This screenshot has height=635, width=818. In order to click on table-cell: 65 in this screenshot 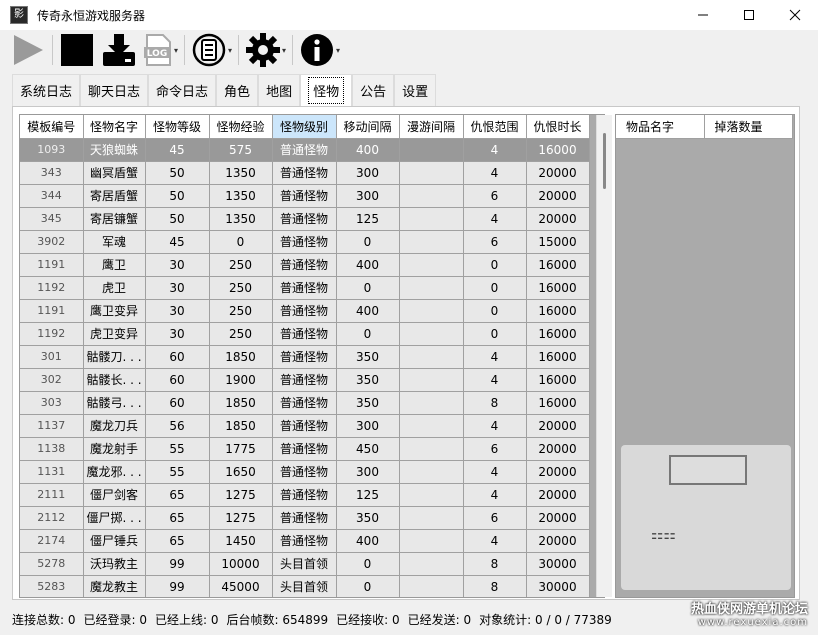, I will do `click(177, 495)`.